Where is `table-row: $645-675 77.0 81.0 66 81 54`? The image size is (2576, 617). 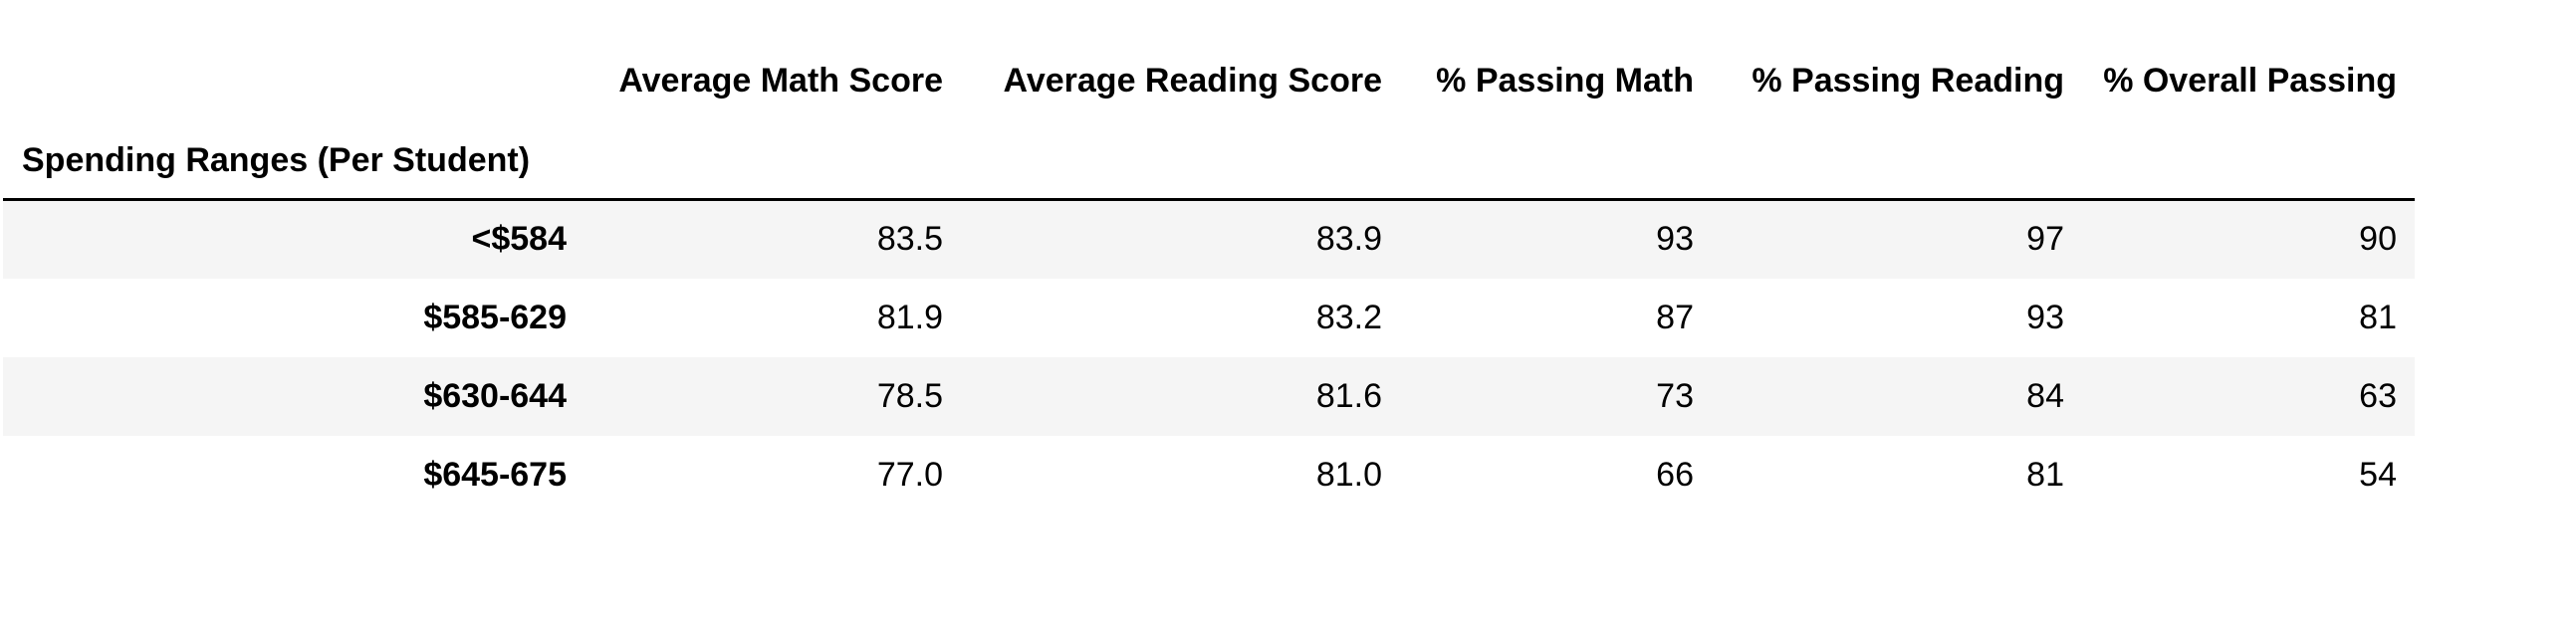
table-row: $645-675 77.0 81.0 66 81 54 is located at coordinates (1209, 475).